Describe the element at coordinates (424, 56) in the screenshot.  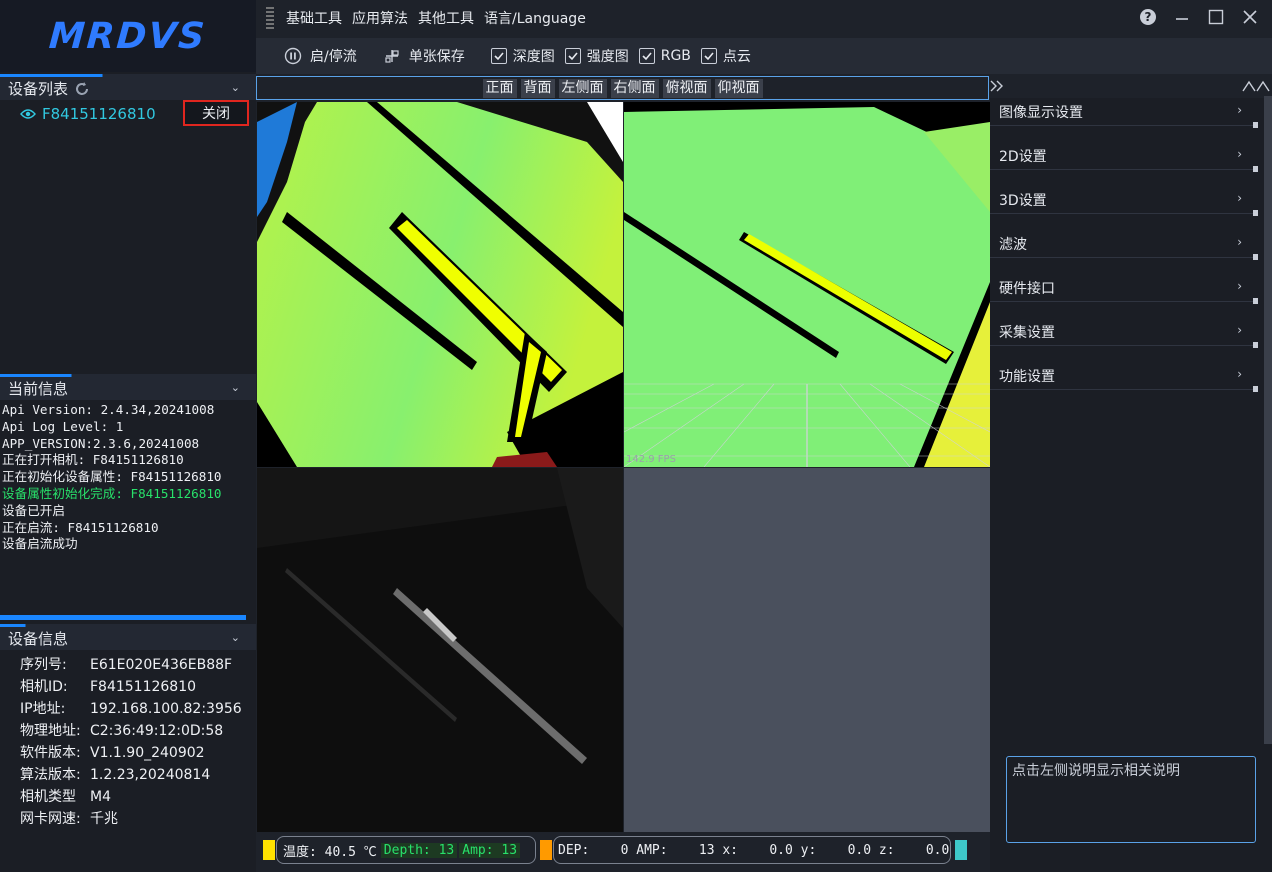
I see `single-save-button: 单张保存` at that location.